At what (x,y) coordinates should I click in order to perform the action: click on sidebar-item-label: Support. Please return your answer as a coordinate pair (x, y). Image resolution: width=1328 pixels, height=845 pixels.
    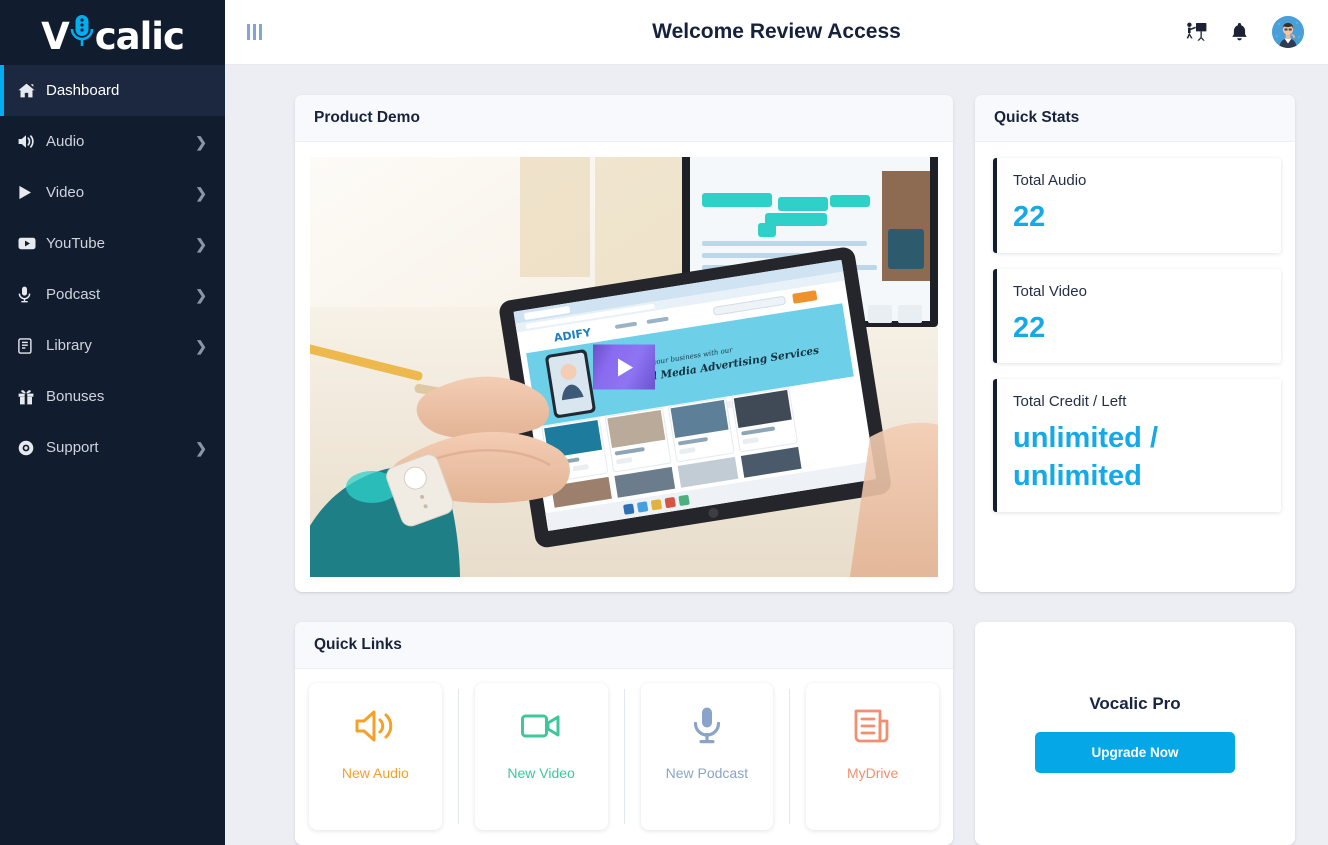
    Looking at the image, I should click on (72, 447).